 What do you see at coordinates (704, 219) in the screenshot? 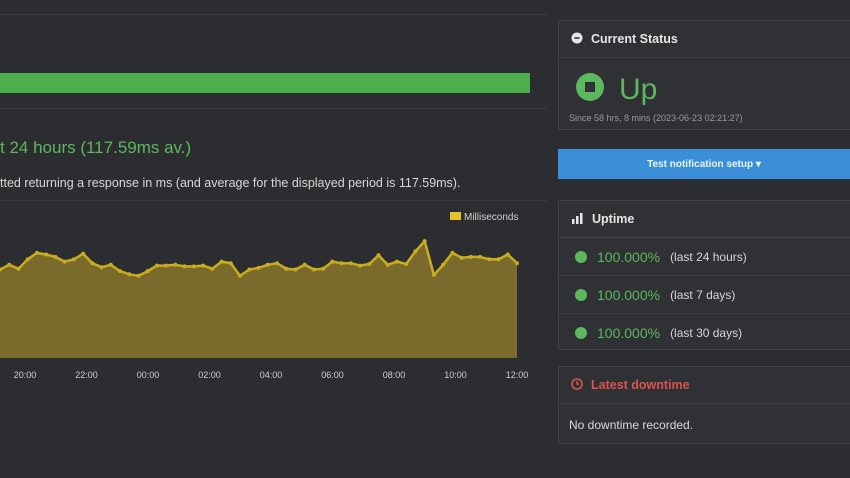
I see `uptime-header: Uptime` at bounding box center [704, 219].